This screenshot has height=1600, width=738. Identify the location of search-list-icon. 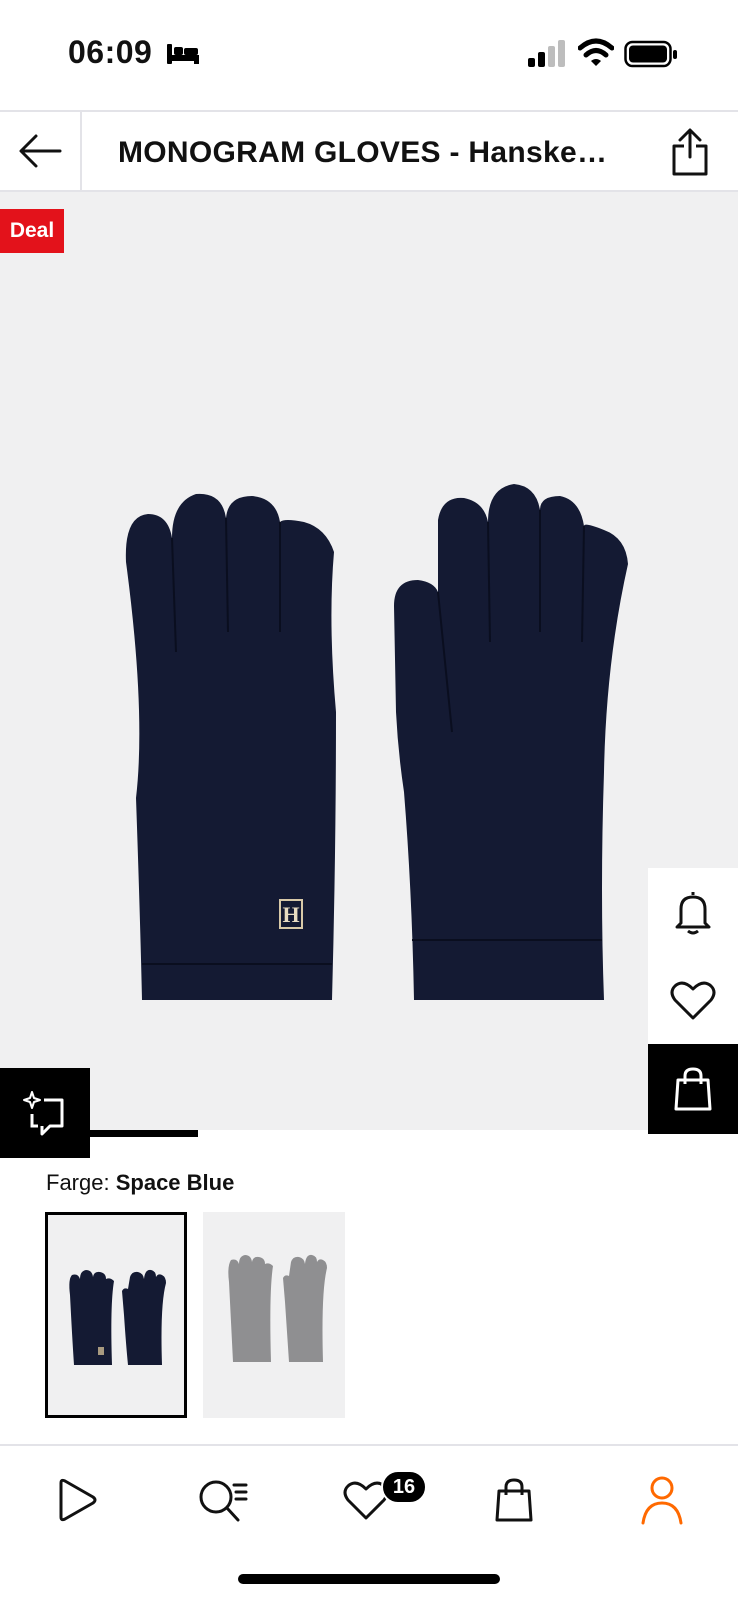
(223, 1501).